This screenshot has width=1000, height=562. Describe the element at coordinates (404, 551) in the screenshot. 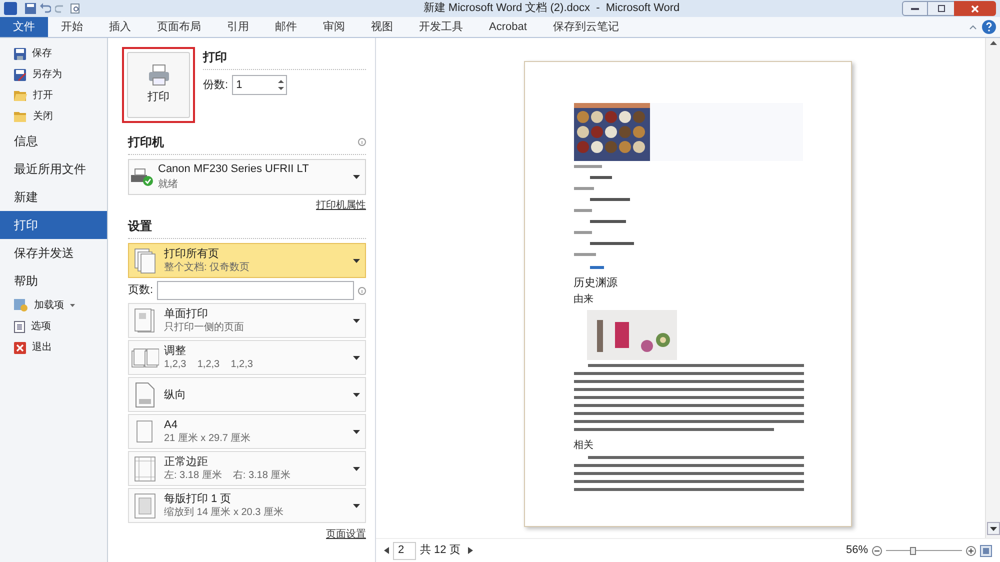

I see `page-number-field: 2` at that location.